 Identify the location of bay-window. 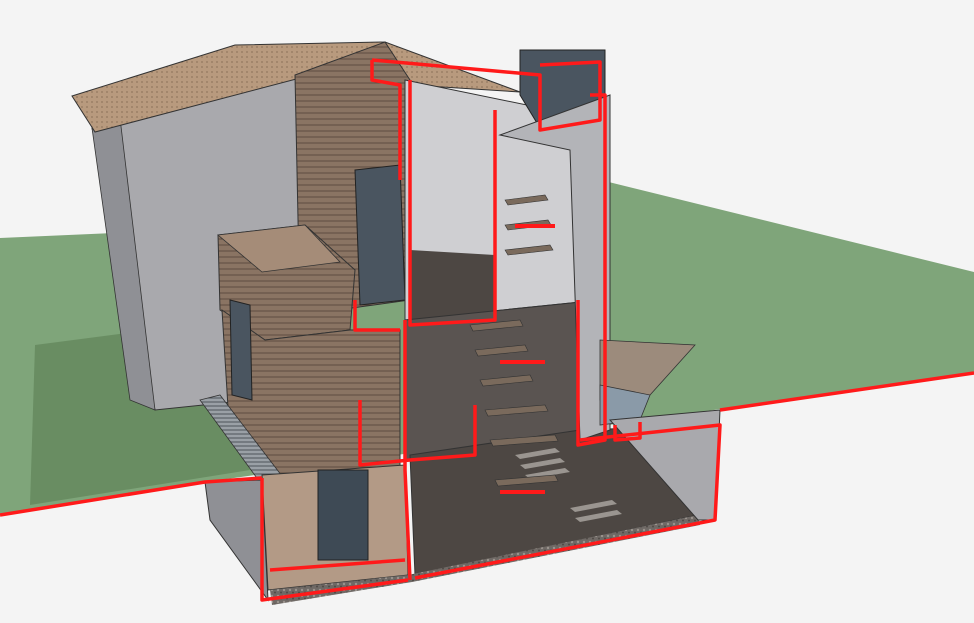
(380, 235).